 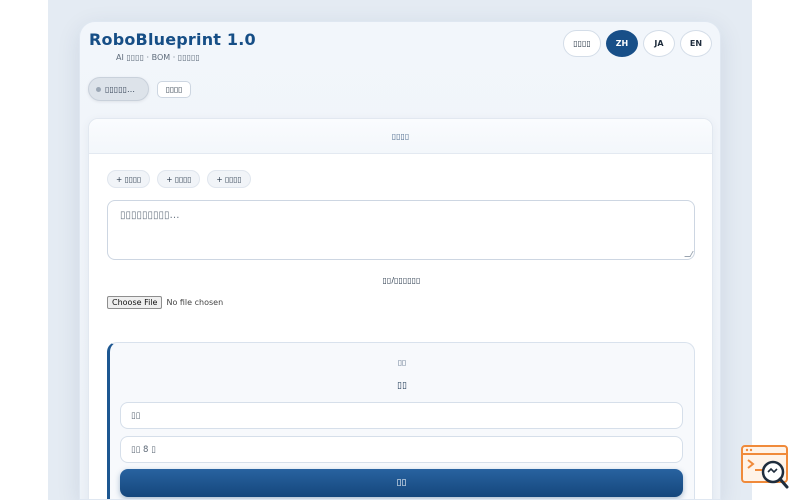 What do you see at coordinates (195, 302) in the screenshot?
I see `file-status: No file chosen` at bounding box center [195, 302].